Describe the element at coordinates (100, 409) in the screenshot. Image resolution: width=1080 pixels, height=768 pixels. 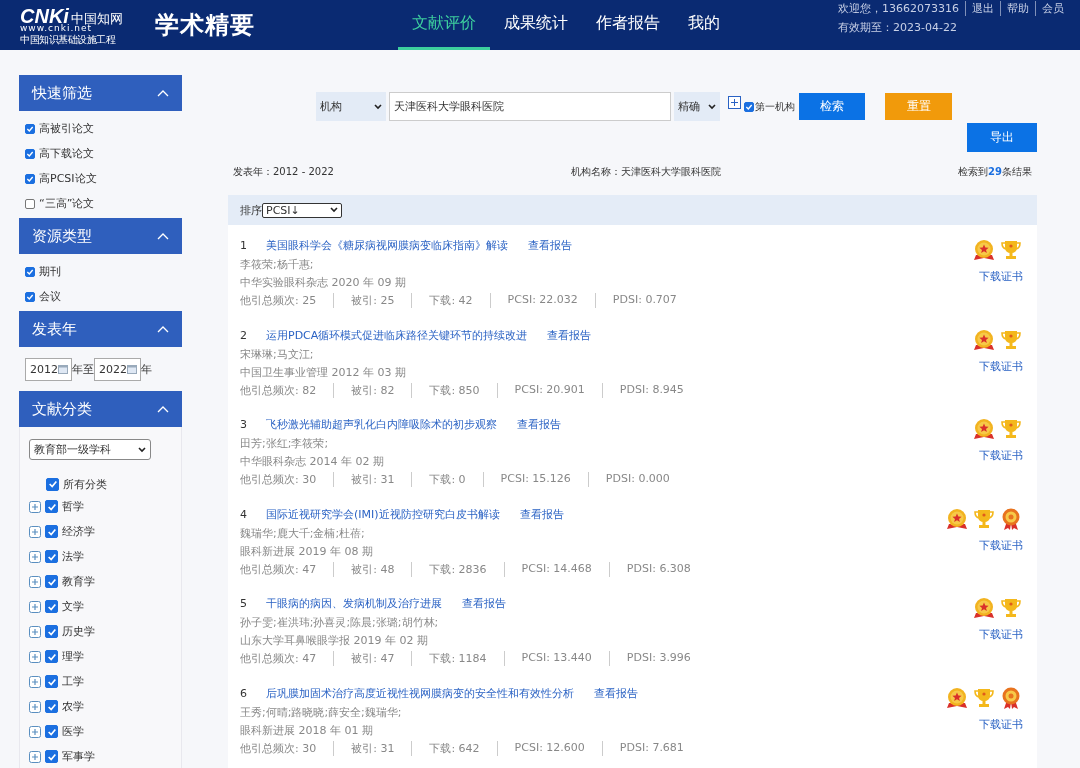
I see `section-header: 文献分类` at that location.